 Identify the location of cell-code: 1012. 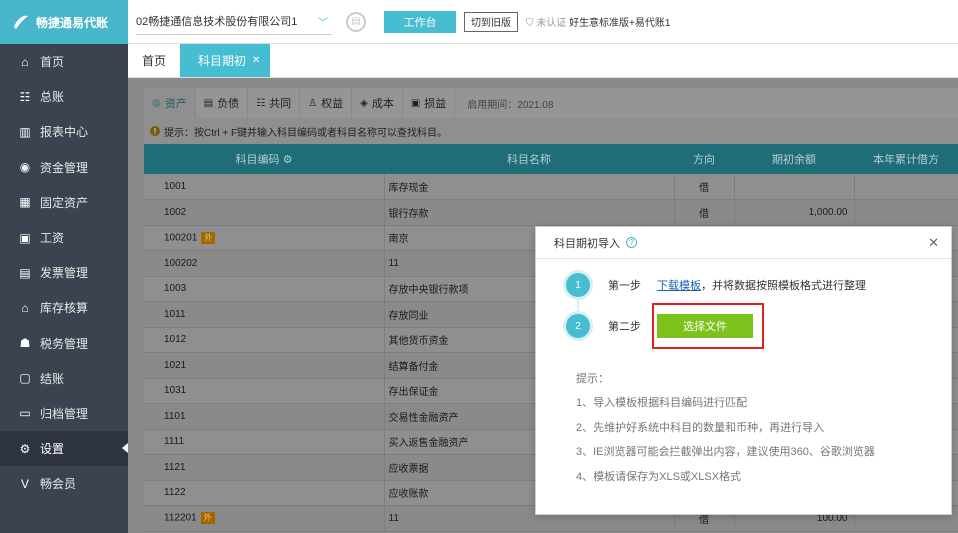
(264, 340).